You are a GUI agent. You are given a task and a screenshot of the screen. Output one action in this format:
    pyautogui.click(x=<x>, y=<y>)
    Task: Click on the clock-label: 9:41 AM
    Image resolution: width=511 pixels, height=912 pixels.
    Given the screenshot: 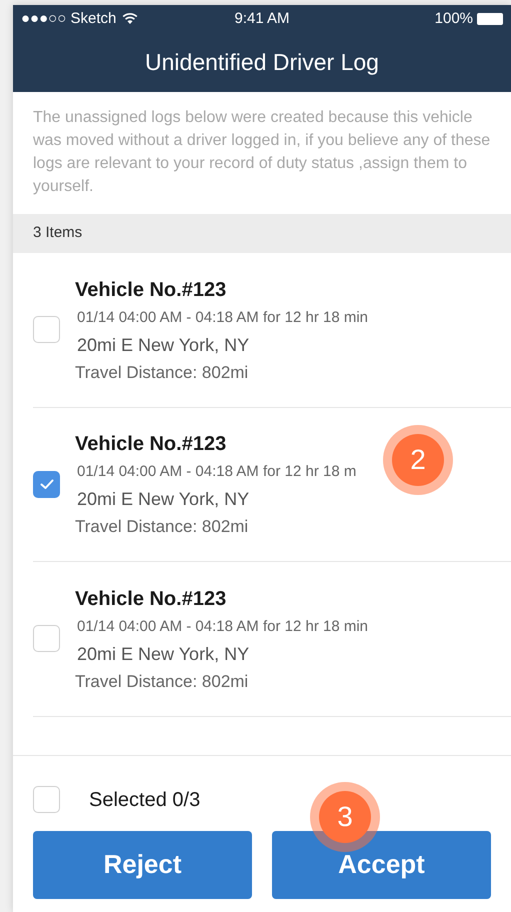 What is the action you would take?
    pyautogui.click(x=262, y=18)
    